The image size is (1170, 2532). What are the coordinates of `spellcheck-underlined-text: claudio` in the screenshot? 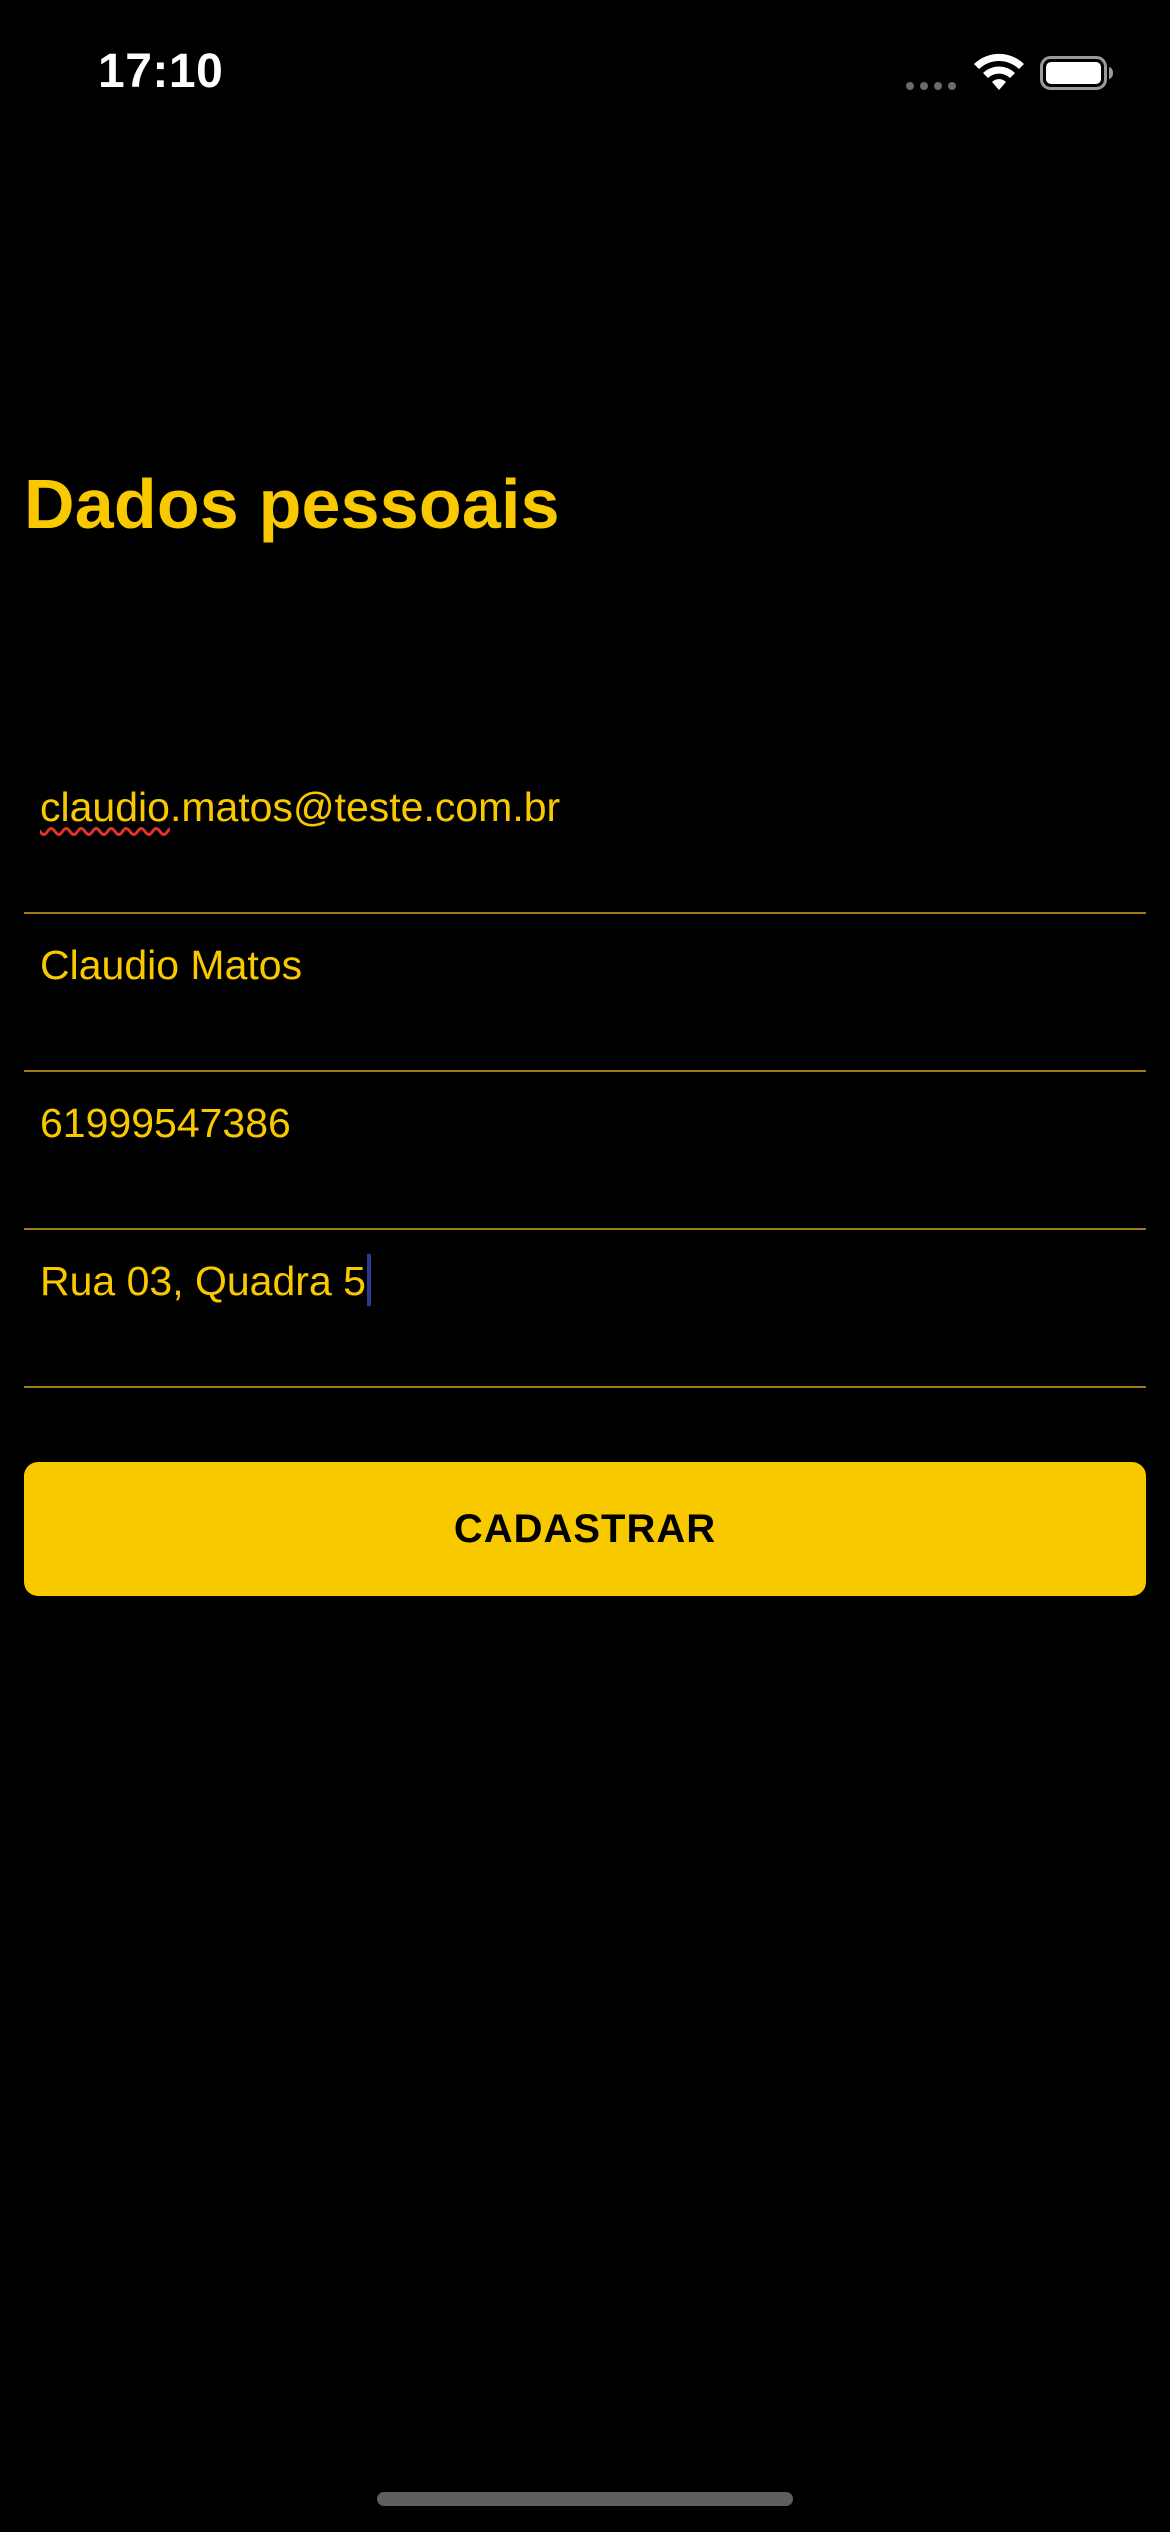 It's located at (105, 807).